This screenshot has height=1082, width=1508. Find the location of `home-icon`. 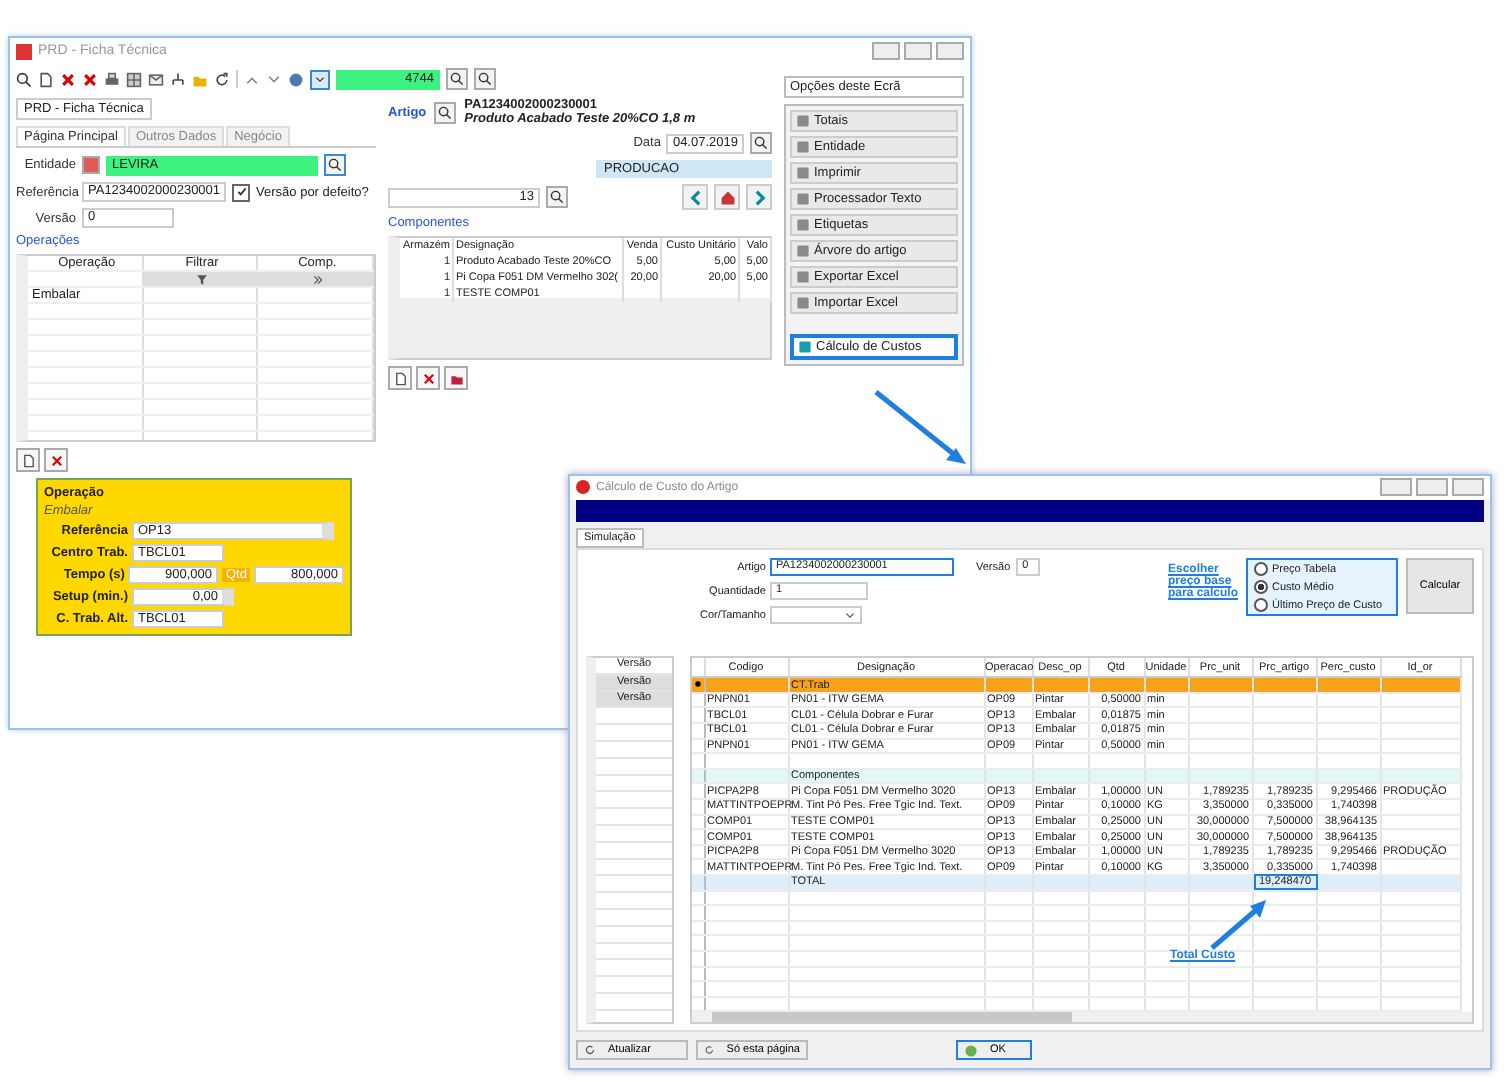

home-icon is located at coordinates (727, 197).